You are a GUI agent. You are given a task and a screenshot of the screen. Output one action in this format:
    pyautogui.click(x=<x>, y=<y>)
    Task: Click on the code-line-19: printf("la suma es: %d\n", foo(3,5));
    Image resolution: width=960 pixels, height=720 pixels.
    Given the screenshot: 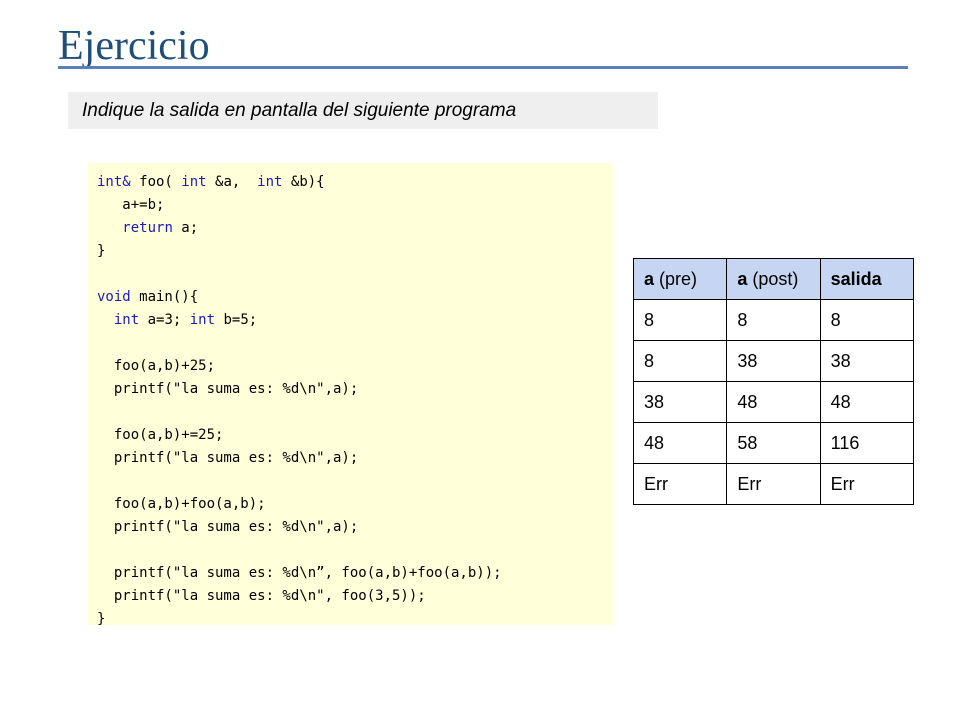 What is the action you would take?
    pyautogui.click(x=261, y=596)
    